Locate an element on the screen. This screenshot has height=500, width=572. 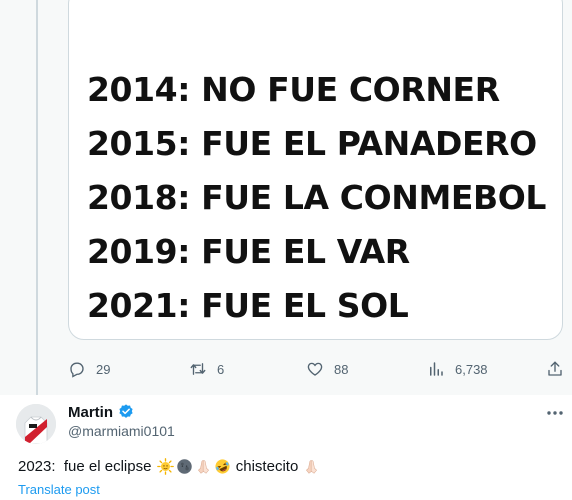
reply-button: 29 is located at coordinates (89, 369).